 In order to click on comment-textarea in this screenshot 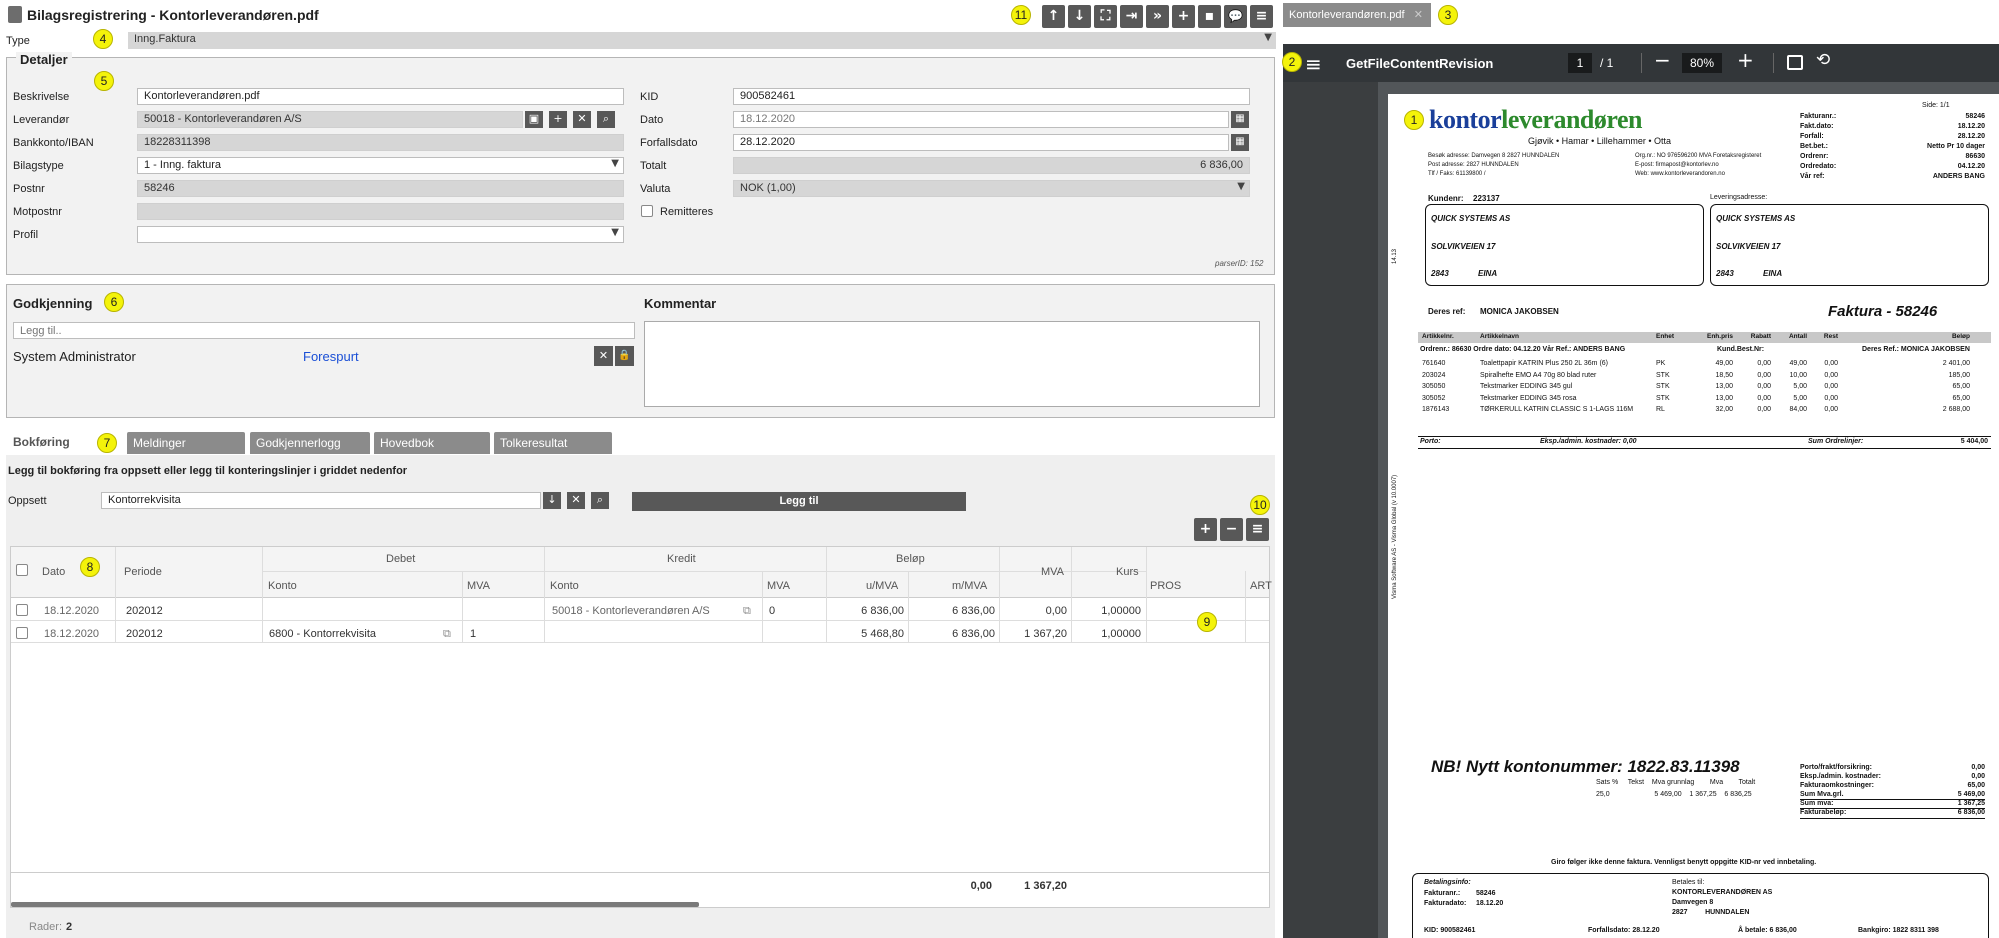, I will do `click(952, 364)`.